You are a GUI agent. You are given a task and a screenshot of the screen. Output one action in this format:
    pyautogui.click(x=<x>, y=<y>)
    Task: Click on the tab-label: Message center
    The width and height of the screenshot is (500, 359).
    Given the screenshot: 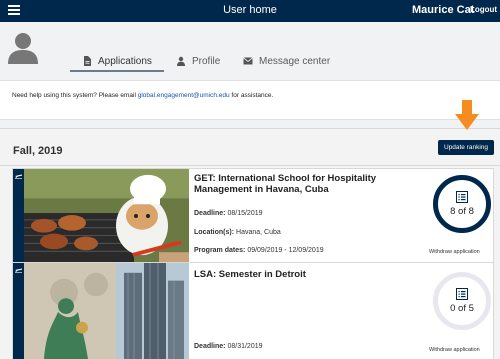 What is the action you would take?
    pyautogui.click(x=295, y=61)
    